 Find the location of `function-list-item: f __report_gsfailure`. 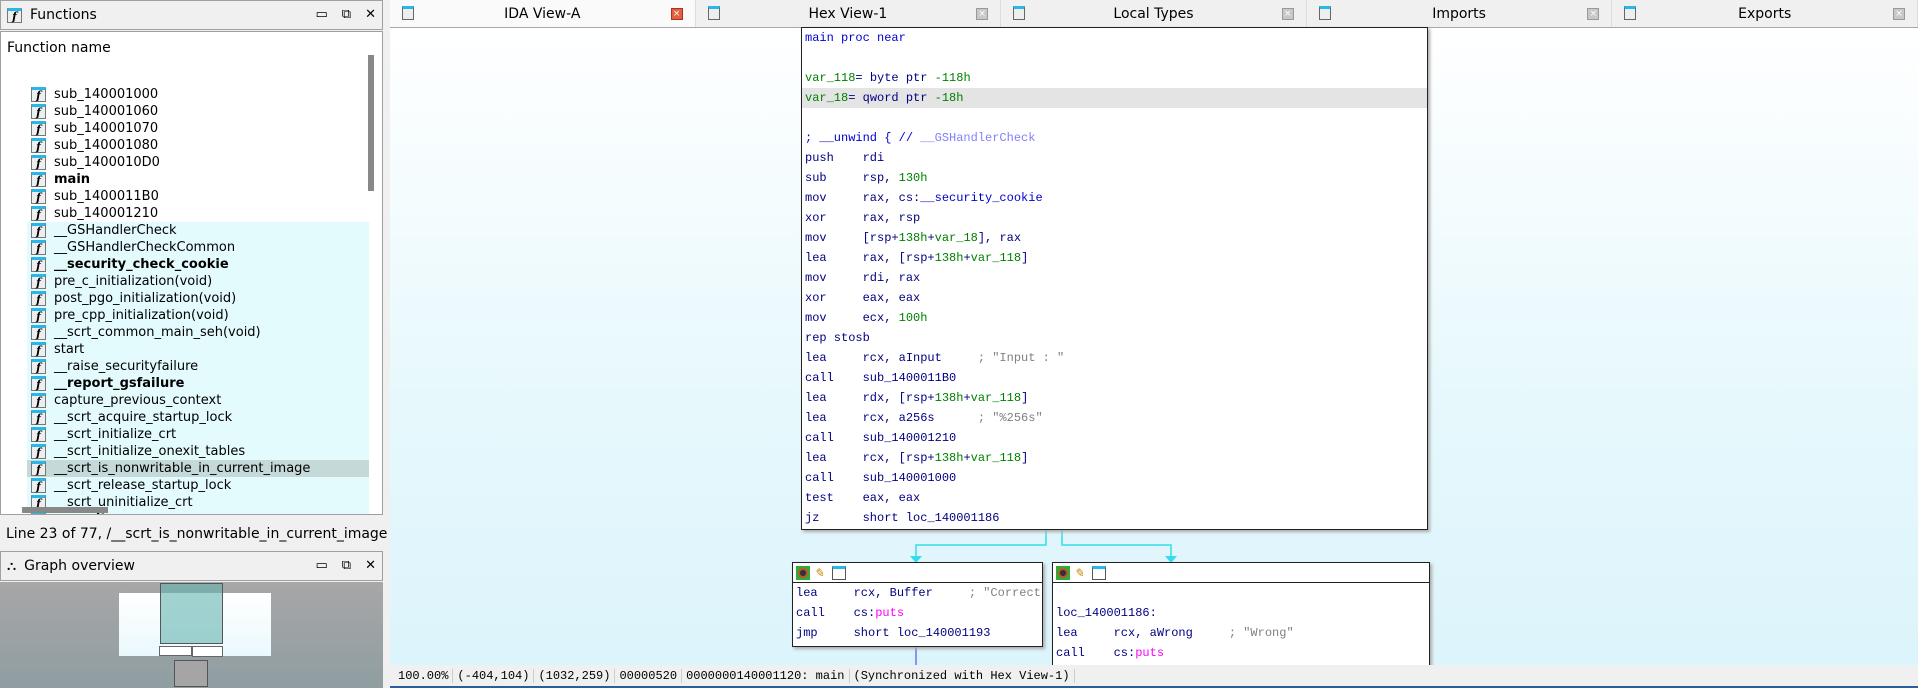

function-list-item: f __report_gsfailure is located at coordinates (198, 383).